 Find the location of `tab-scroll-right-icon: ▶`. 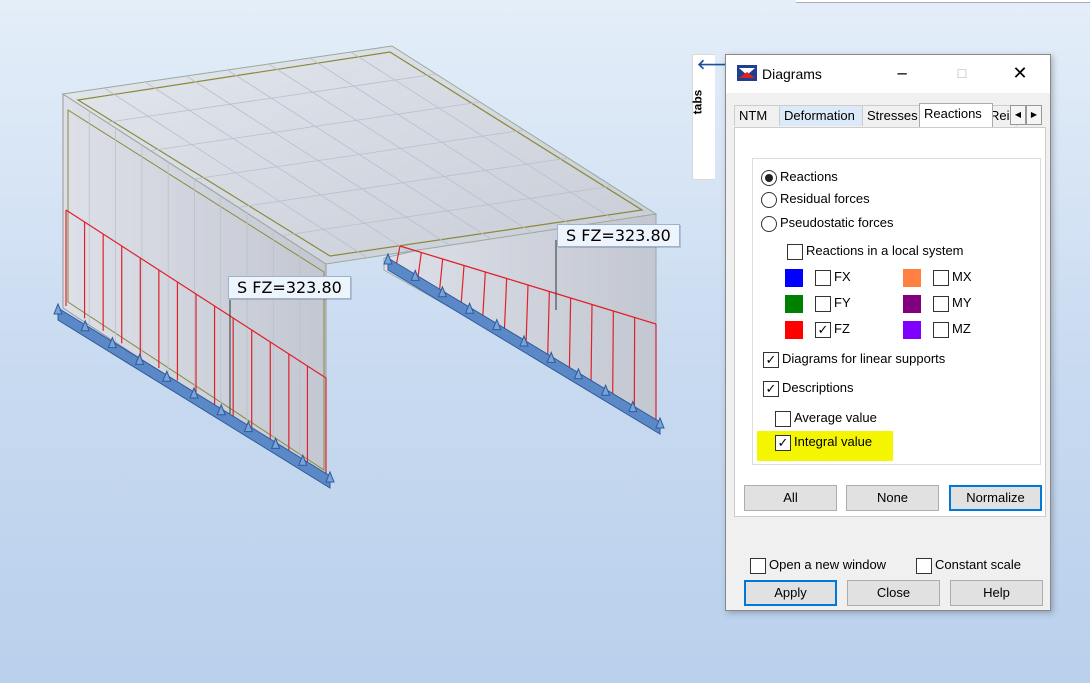

tab-scroll-right-icon: ▶ is located at coordinates (1034, 115).